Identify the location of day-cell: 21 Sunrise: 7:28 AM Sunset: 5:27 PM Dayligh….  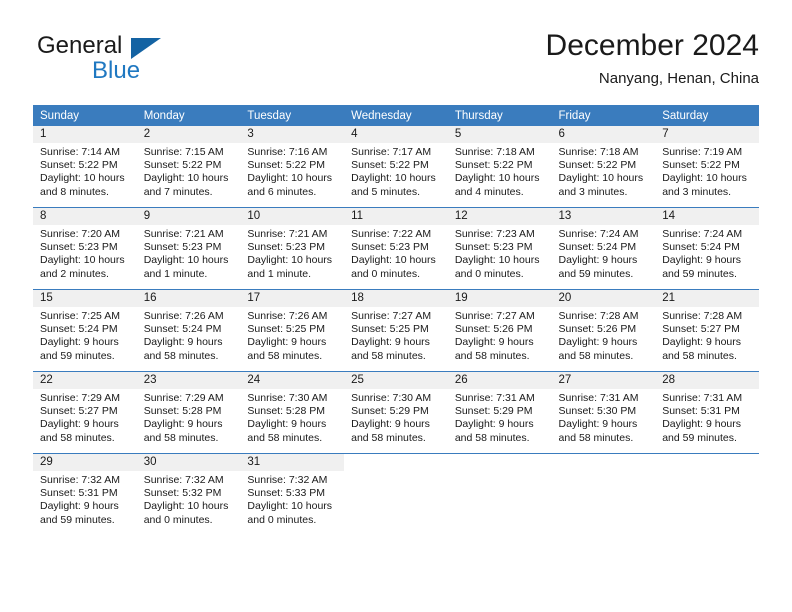
(707, 330).